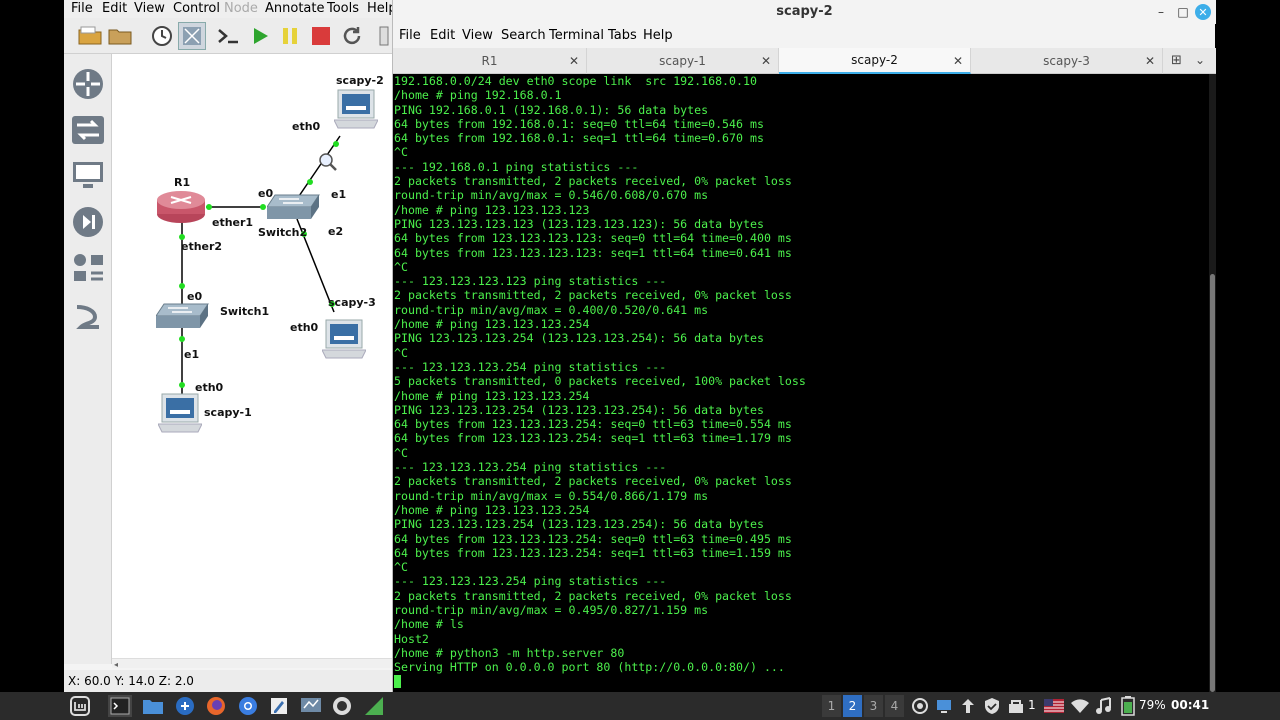 This screenshot has height=720, width=1280. Describe the element at coordinates (88, 359) in the screenshot. I see `gns3-device-sidebar` at that location.